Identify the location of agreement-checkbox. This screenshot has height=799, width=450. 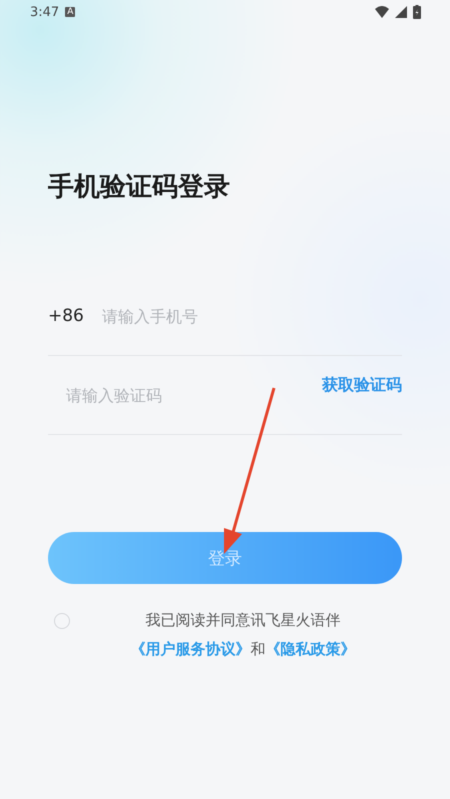
(62, 621).